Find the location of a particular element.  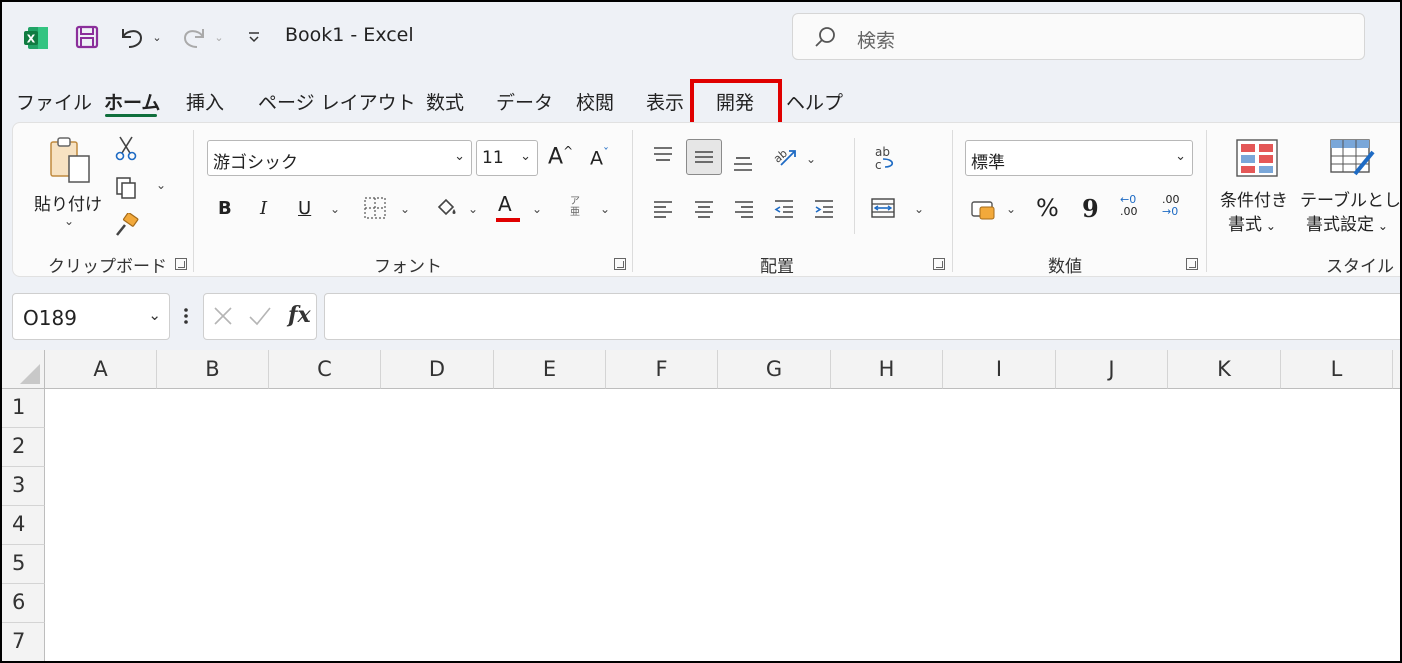

orientation-icon: ab is located at coordinates (785, 157).